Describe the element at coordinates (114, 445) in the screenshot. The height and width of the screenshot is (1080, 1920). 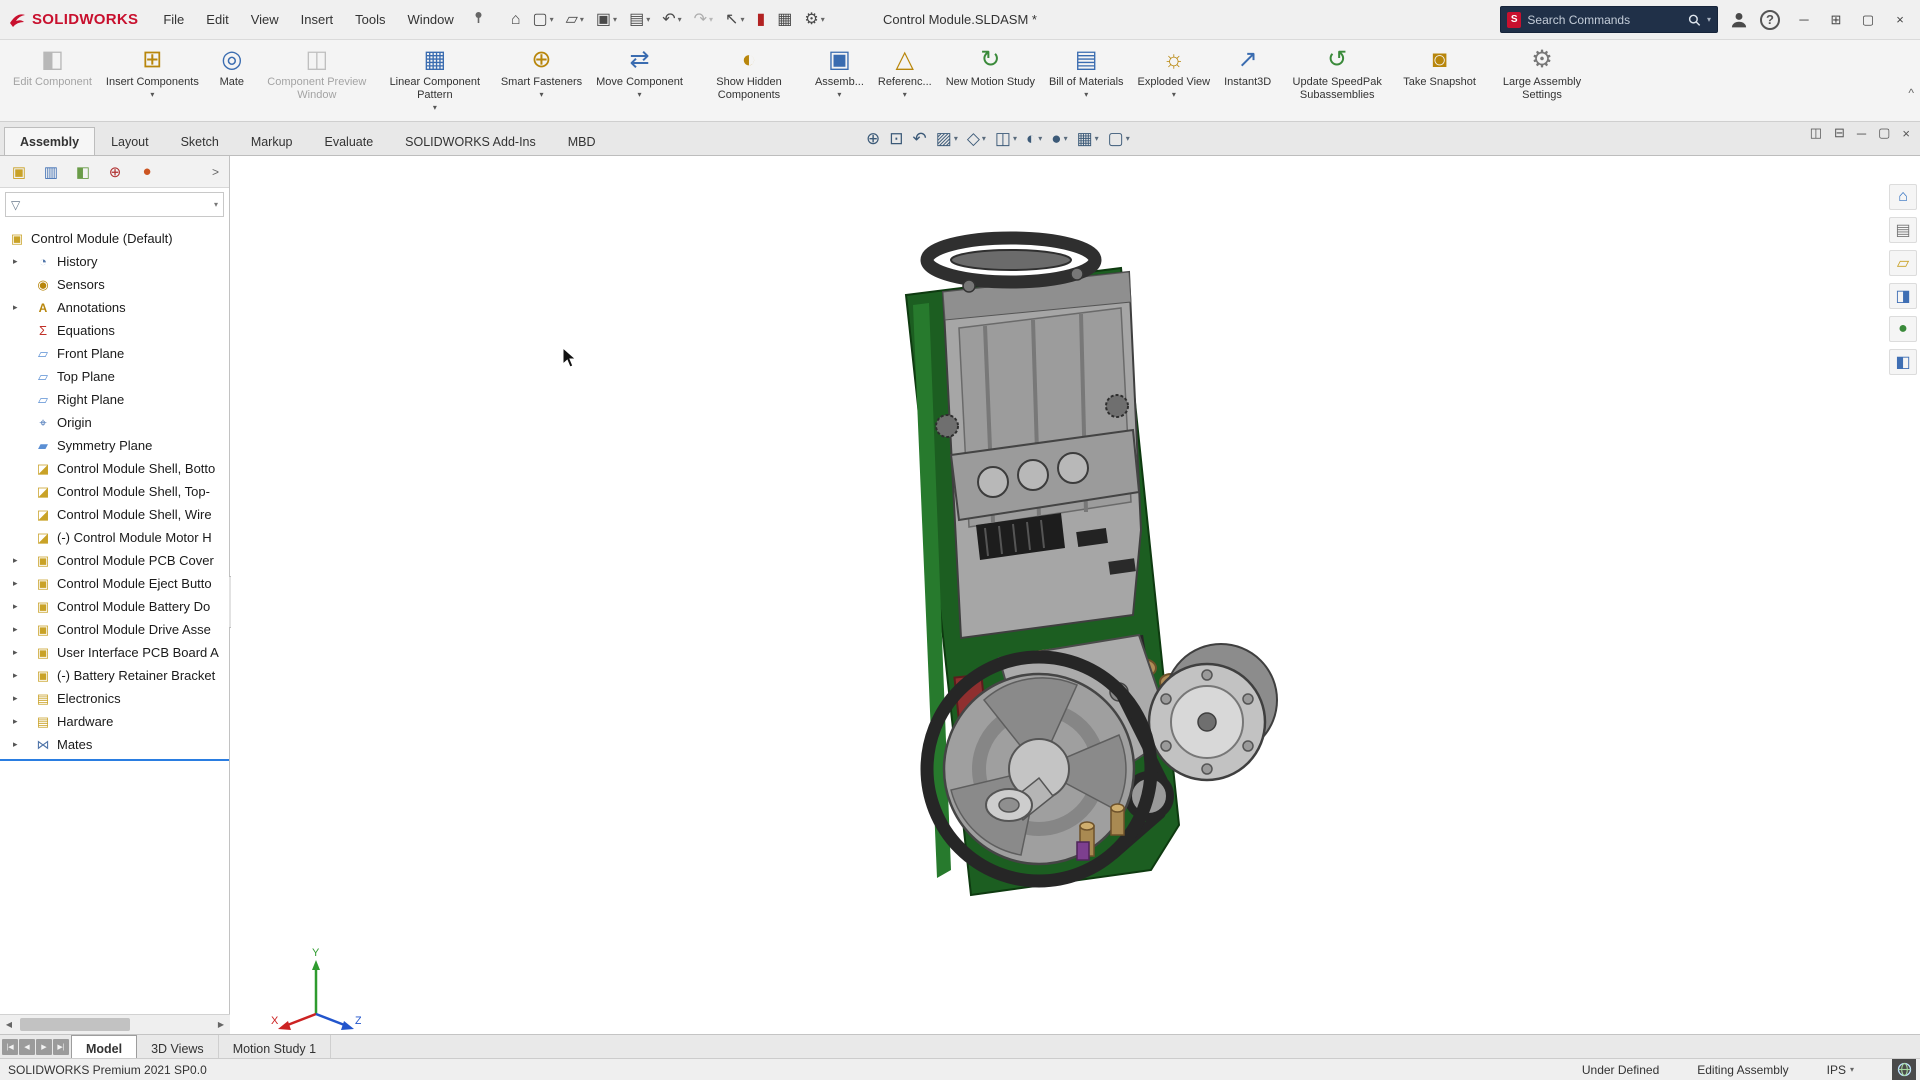
I see `tree-item-symmetry-plane: ▰ Symmetry Plane` at that location.